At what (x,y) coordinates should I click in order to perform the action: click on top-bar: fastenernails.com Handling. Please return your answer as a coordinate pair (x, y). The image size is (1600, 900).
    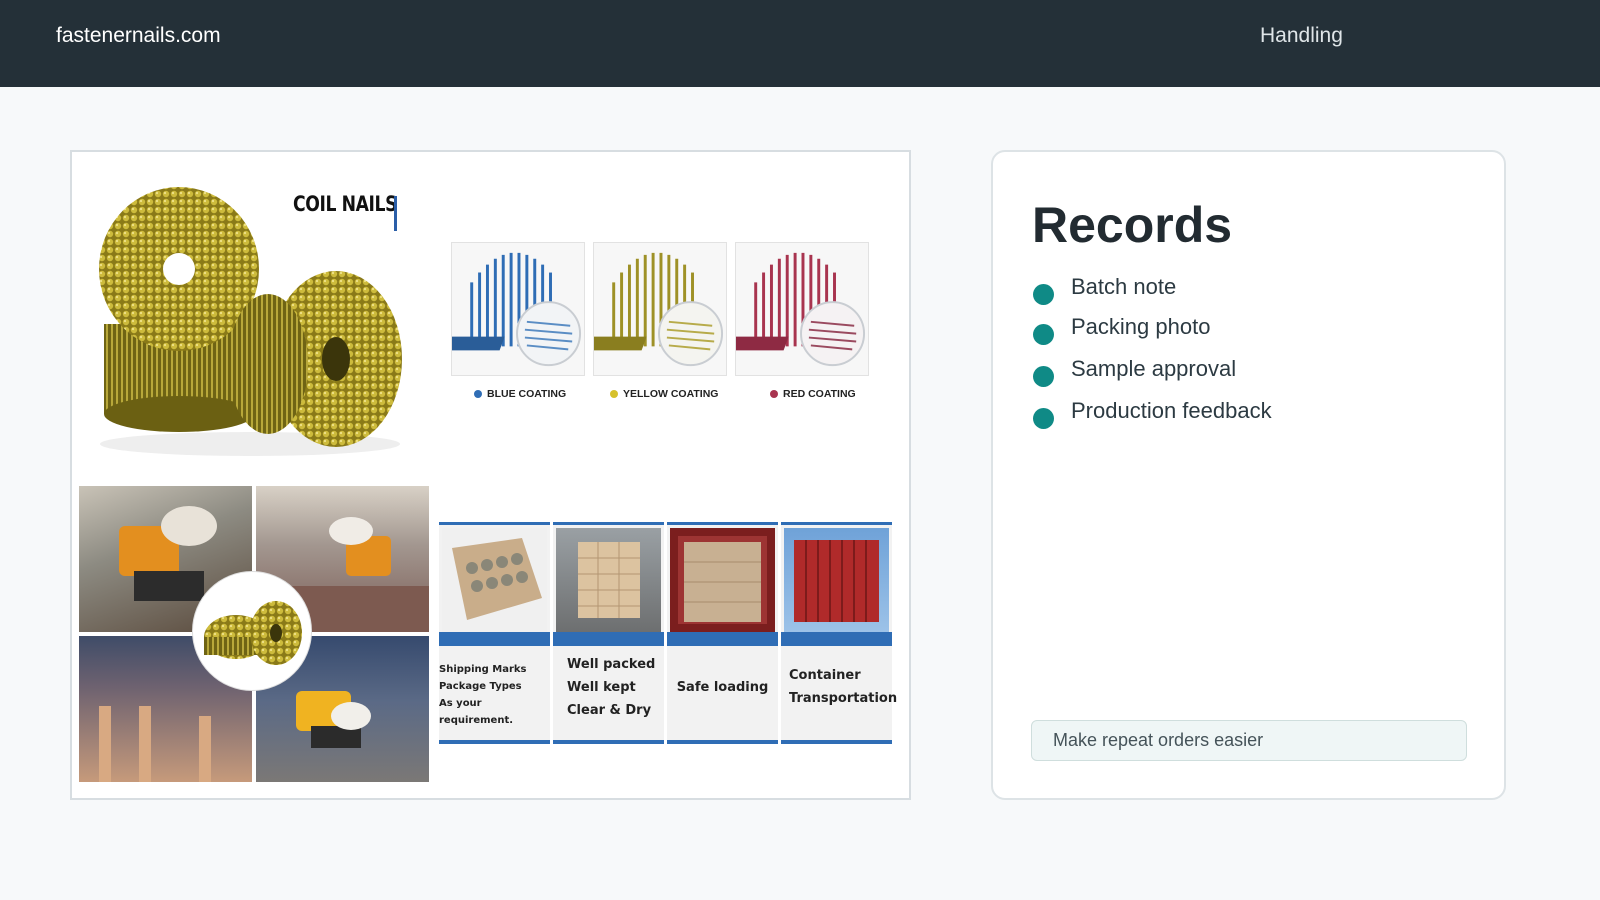
    Looking at the image, I should click on (800, 43).